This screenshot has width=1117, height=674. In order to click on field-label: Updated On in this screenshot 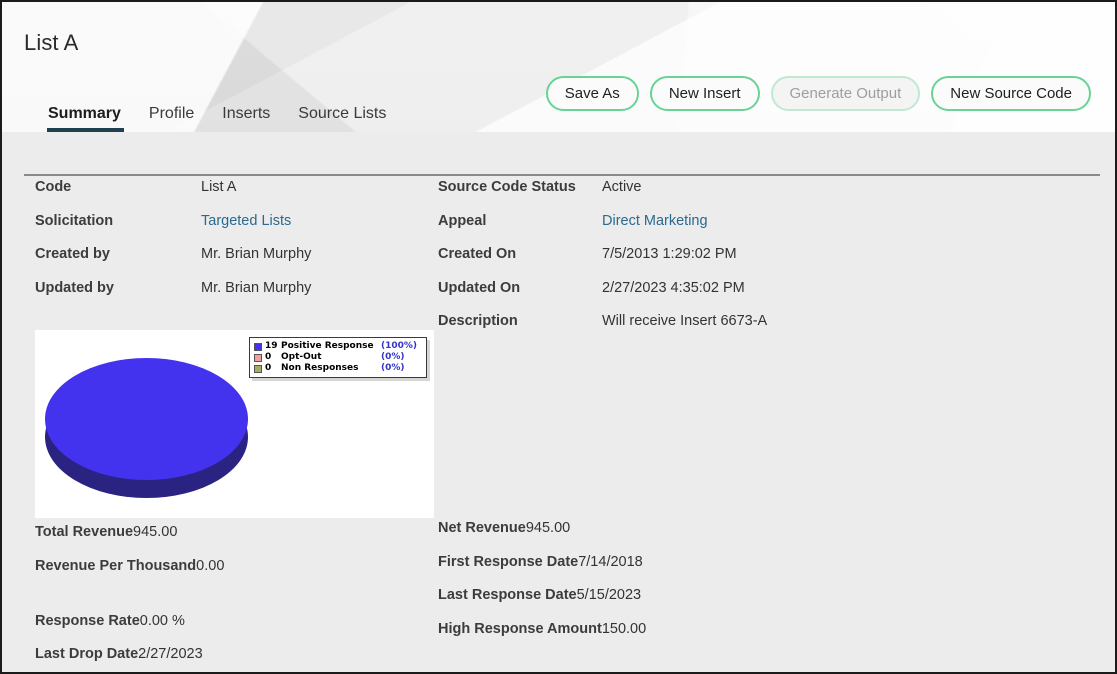, I will do `click(479, 287)`.